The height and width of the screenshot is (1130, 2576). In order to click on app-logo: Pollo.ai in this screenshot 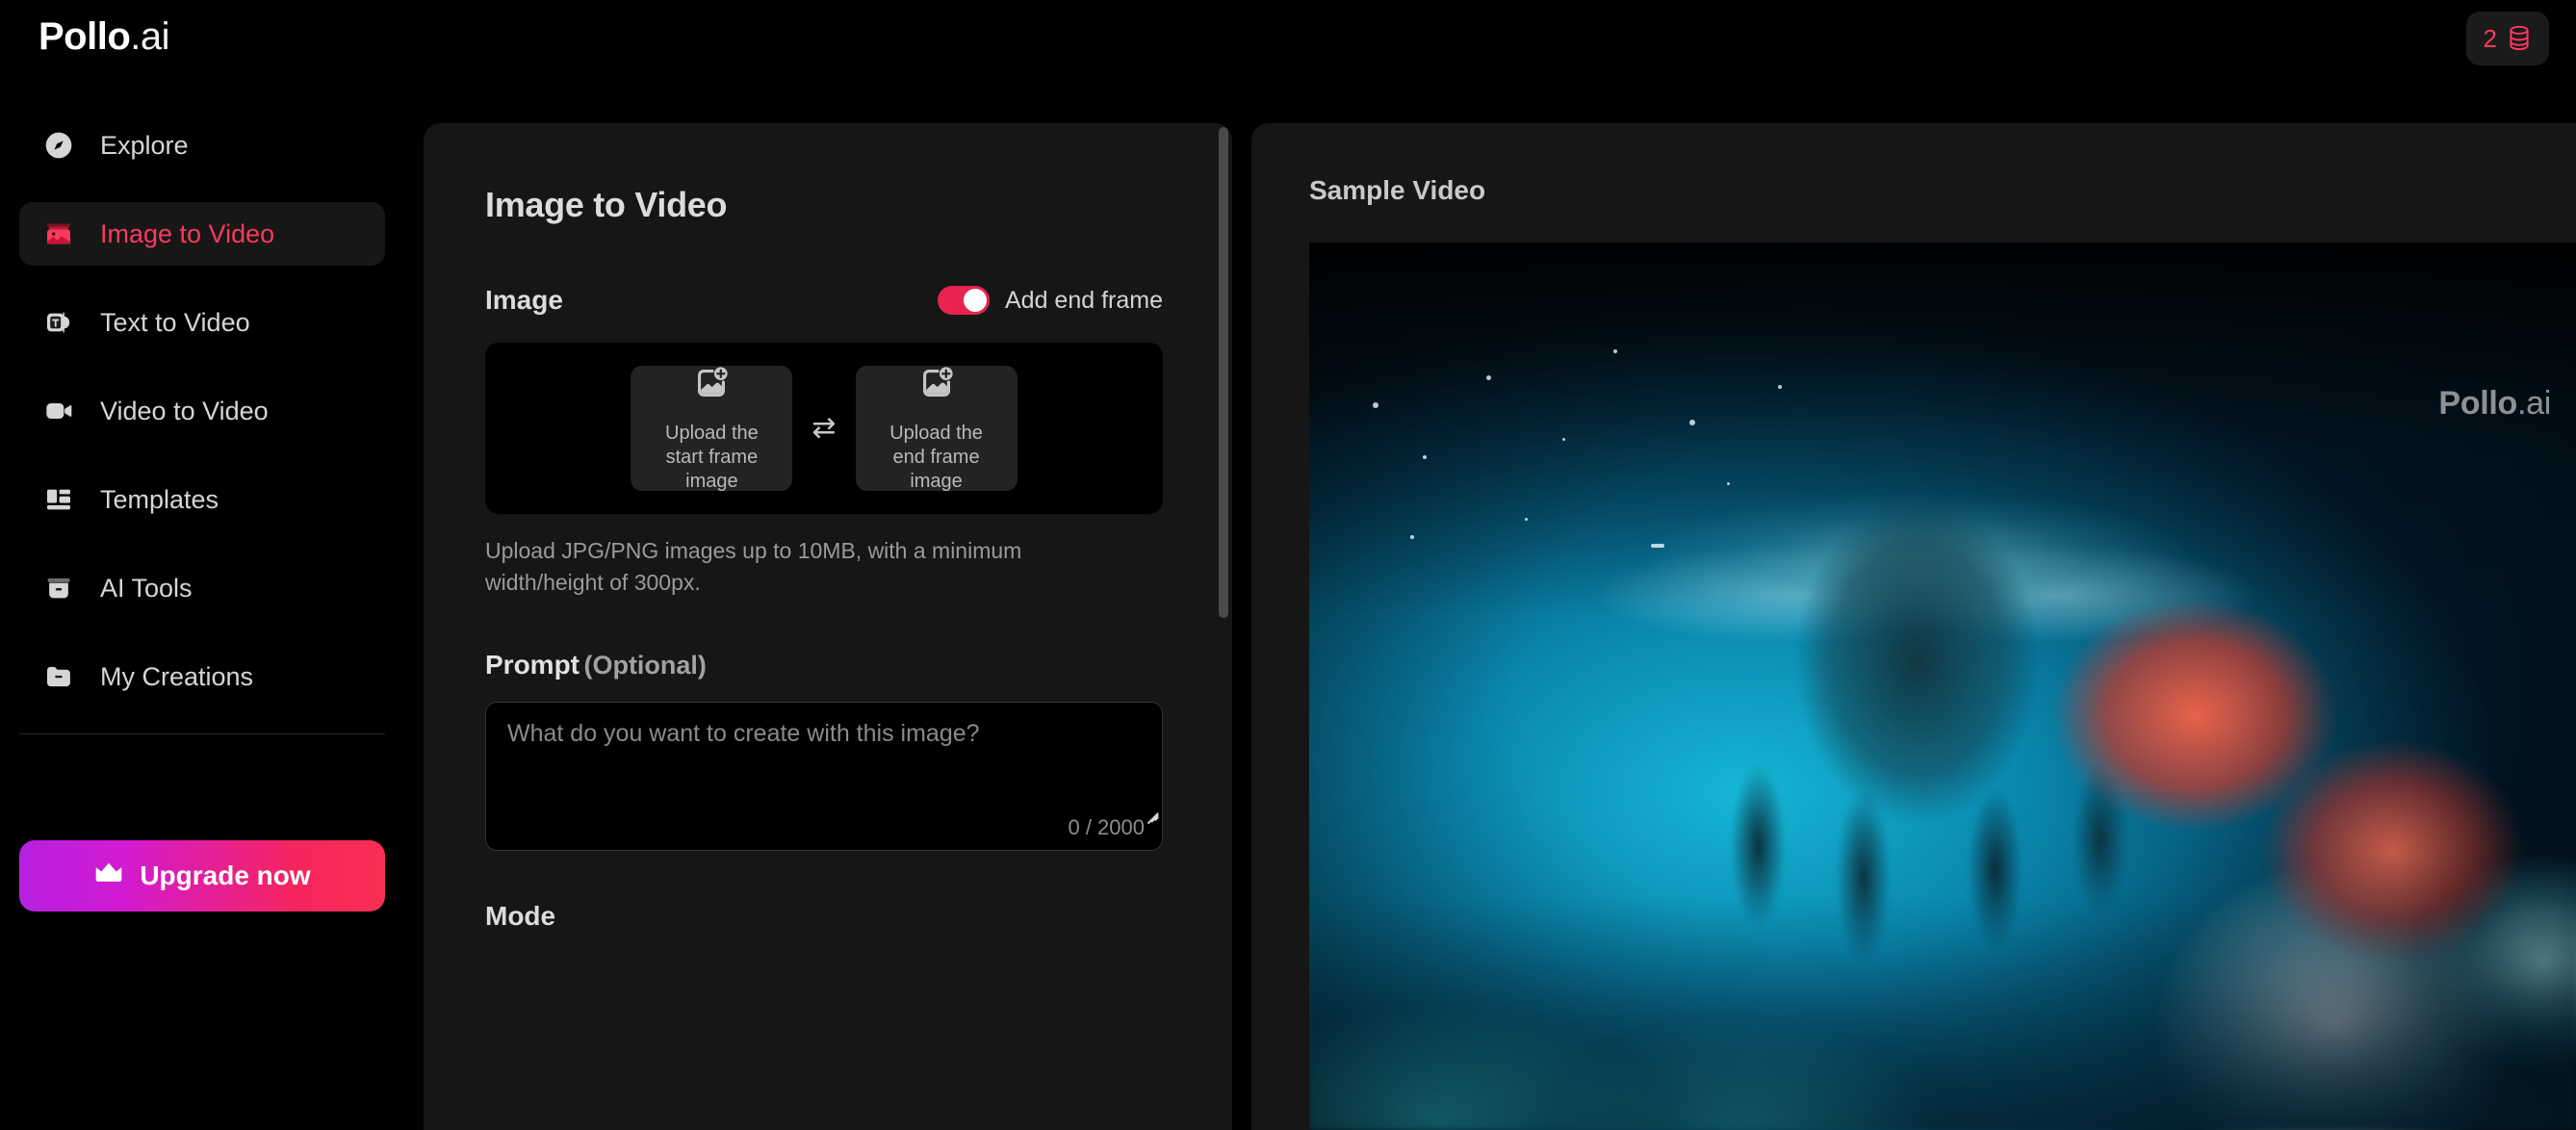, I will do `click(105, 37)`.